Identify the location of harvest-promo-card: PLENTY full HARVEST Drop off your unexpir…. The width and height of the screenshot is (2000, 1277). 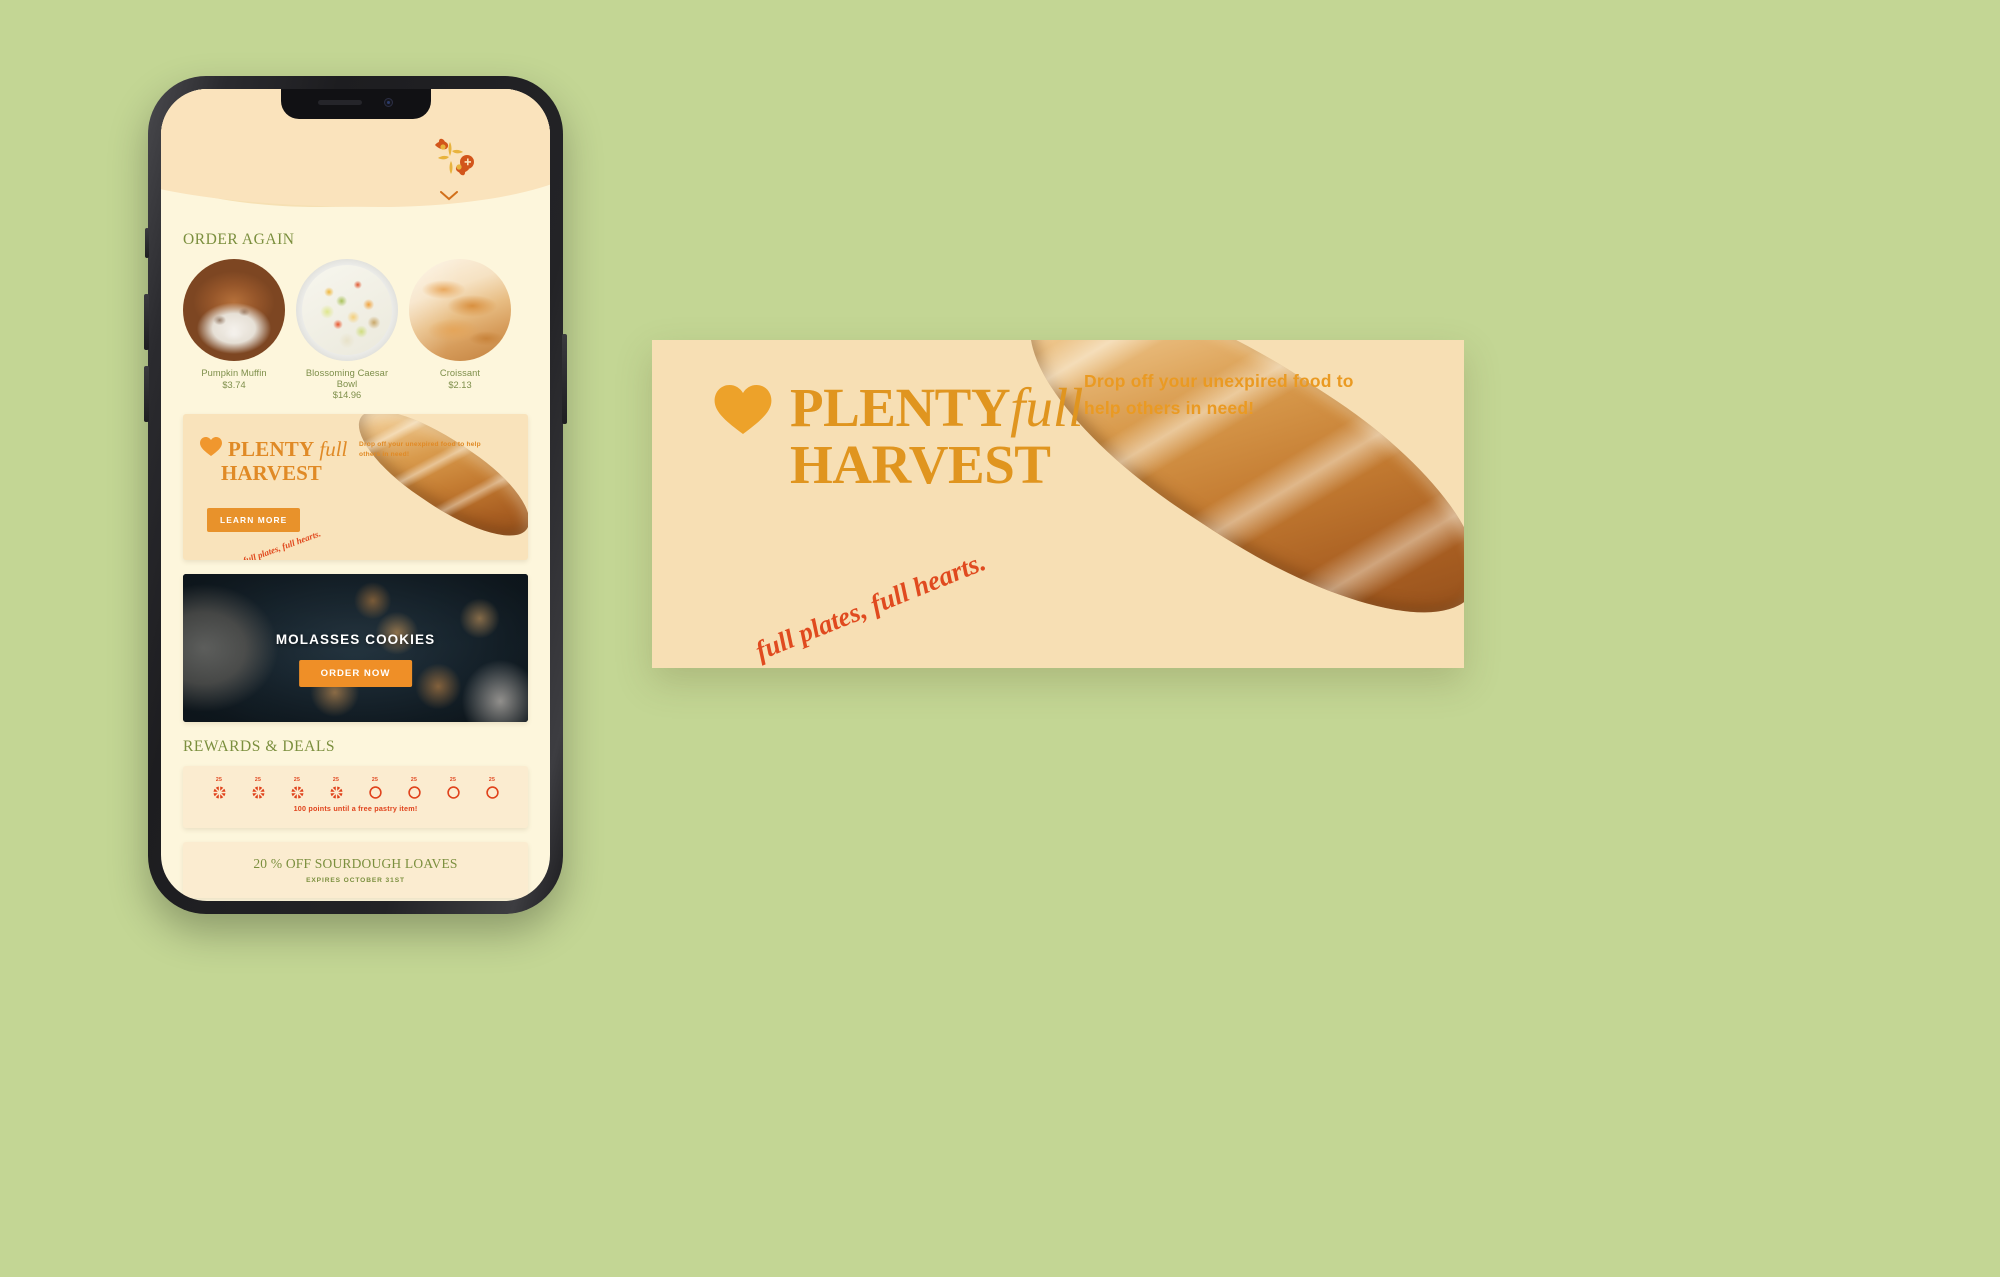
(355, 487).